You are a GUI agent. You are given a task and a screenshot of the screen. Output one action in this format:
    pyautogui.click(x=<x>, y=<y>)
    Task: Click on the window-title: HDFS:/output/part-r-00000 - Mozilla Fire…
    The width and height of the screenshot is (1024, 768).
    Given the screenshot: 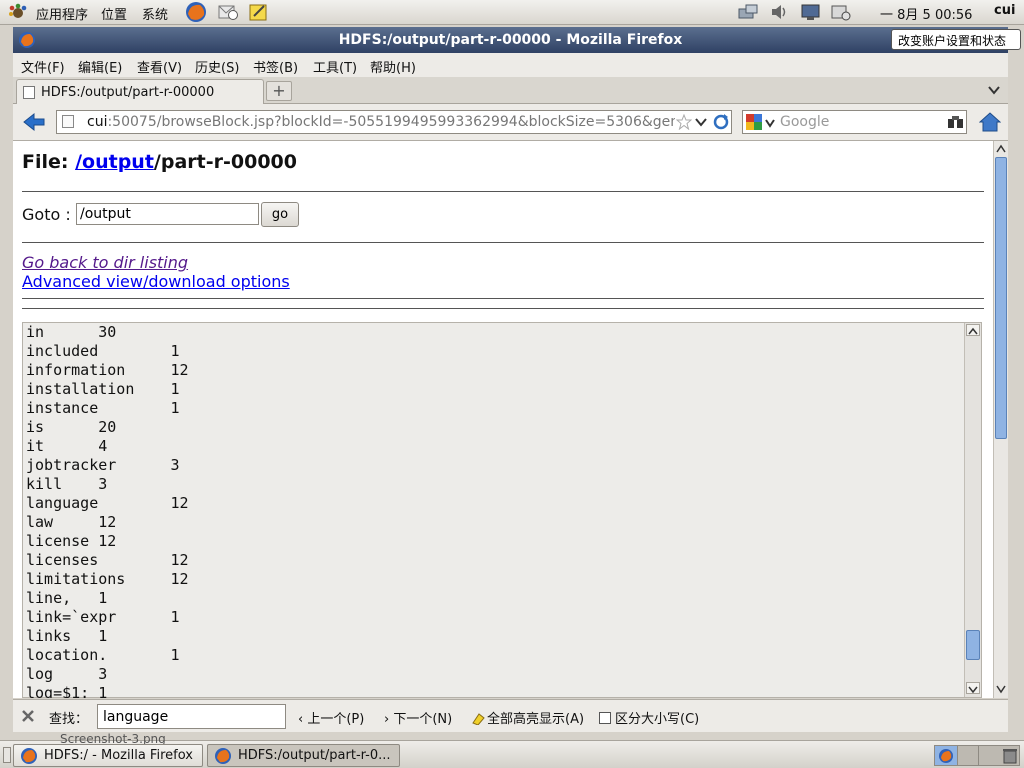 What is the action you would take?
    pyautogui.click(x=510, y=40)
    